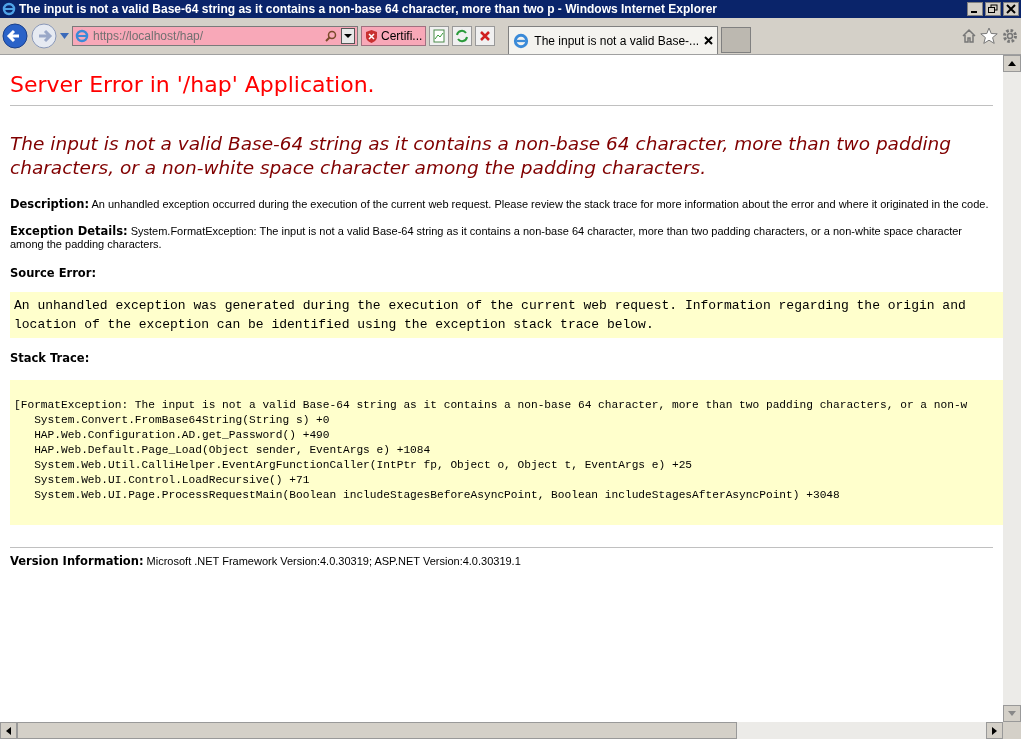 The width and height of the screenshot is (1021, 739). Describe the element at coordinates (462, 36) in the screenshot. I see `refresh-icon` at that location.